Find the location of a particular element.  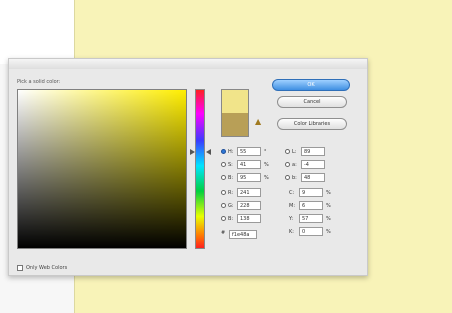

lab-b-label: b: is located at coordinates (294, 178).